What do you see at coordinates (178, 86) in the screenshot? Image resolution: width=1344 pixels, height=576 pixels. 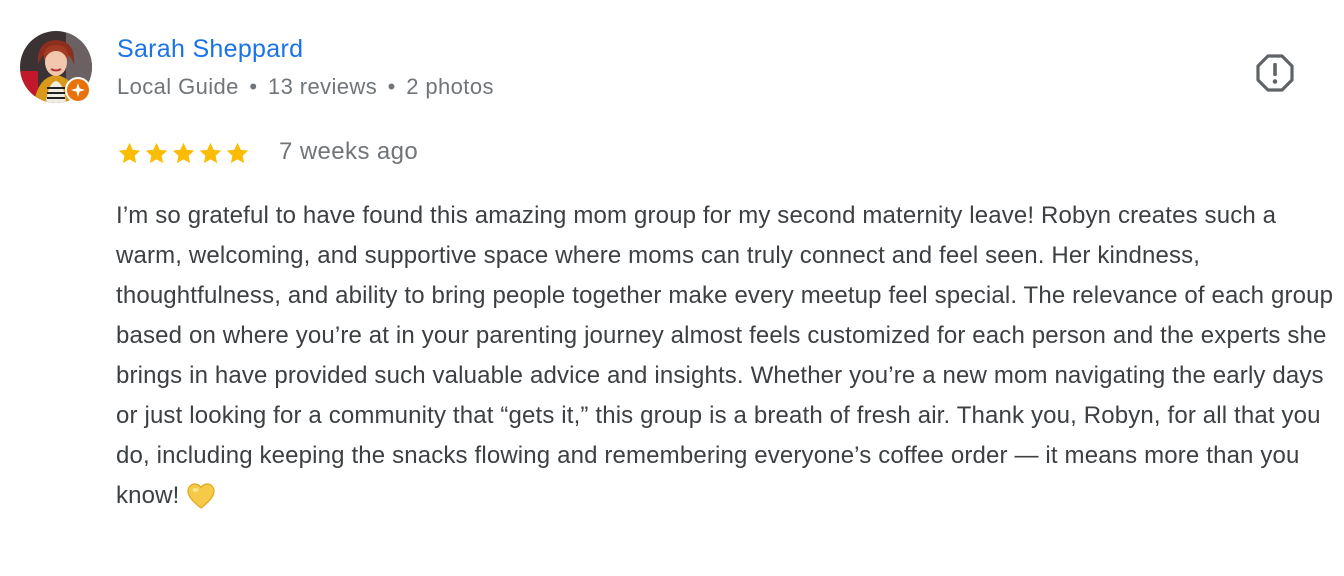 I see `local-guide-label: Local Guide` at bounding box center [178, 86].